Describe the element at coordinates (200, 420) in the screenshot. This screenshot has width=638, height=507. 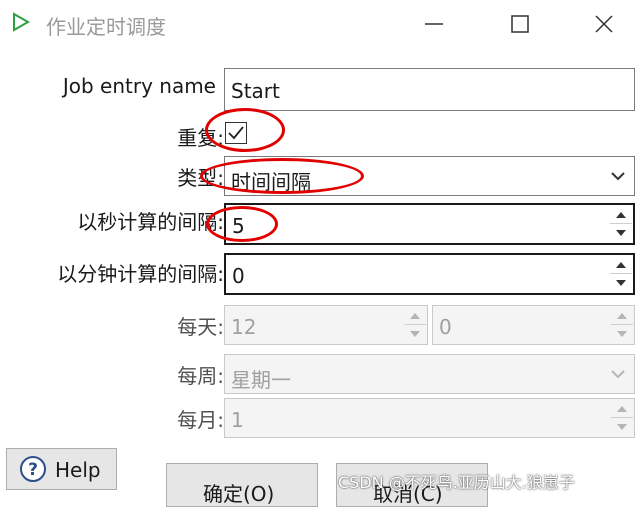
I see `monthly-label: 每月:` at that location.